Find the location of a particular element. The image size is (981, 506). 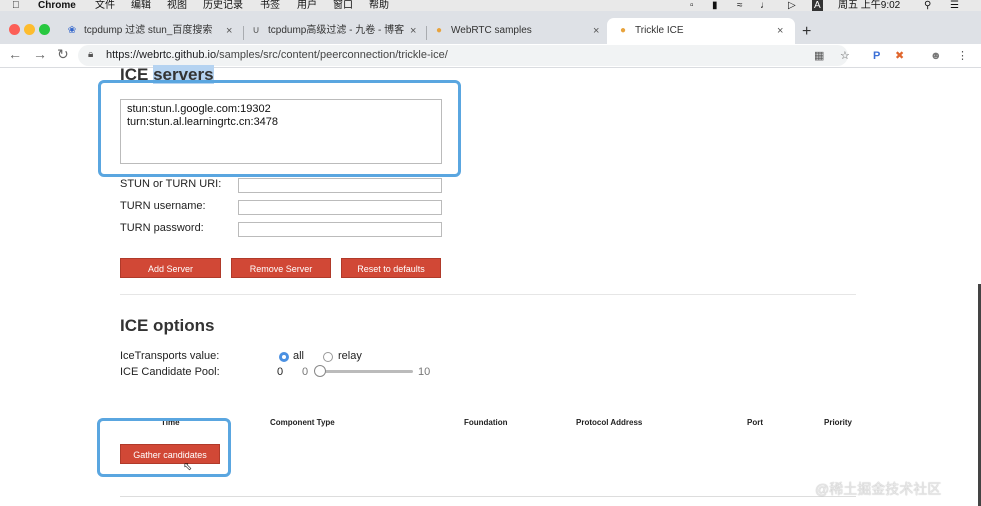

menu-history: 历史记录 is located at coordinates (223, 5).